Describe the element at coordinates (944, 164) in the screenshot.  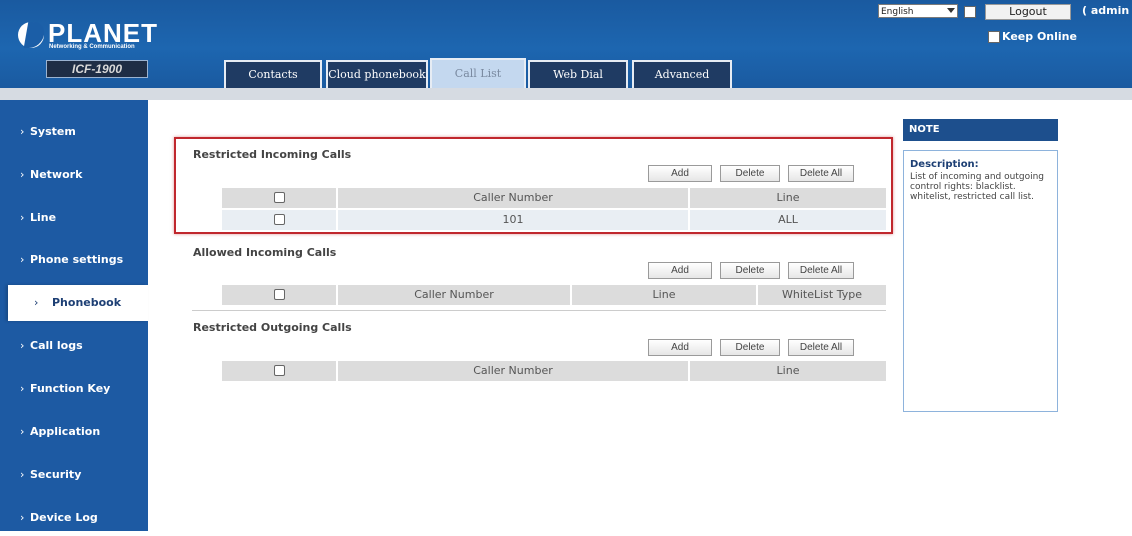
I see `note-title: Description:` at that location.